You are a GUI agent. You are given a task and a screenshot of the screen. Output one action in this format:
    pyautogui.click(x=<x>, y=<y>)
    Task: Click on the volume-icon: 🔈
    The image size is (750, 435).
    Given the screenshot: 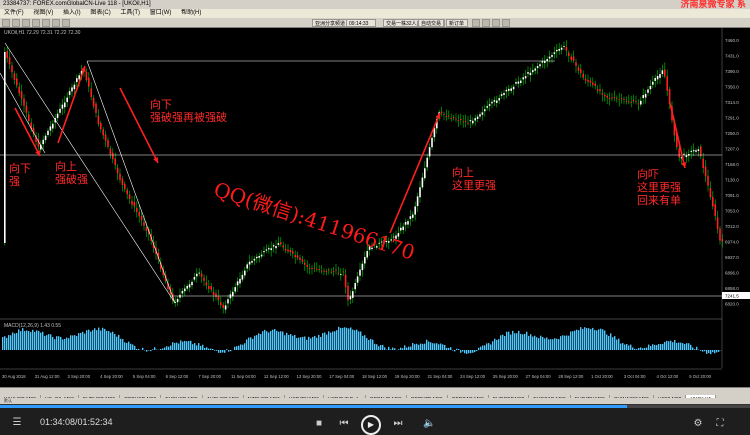 What is the action you would take?
    pyautogui.click(x=429, y=424)
    